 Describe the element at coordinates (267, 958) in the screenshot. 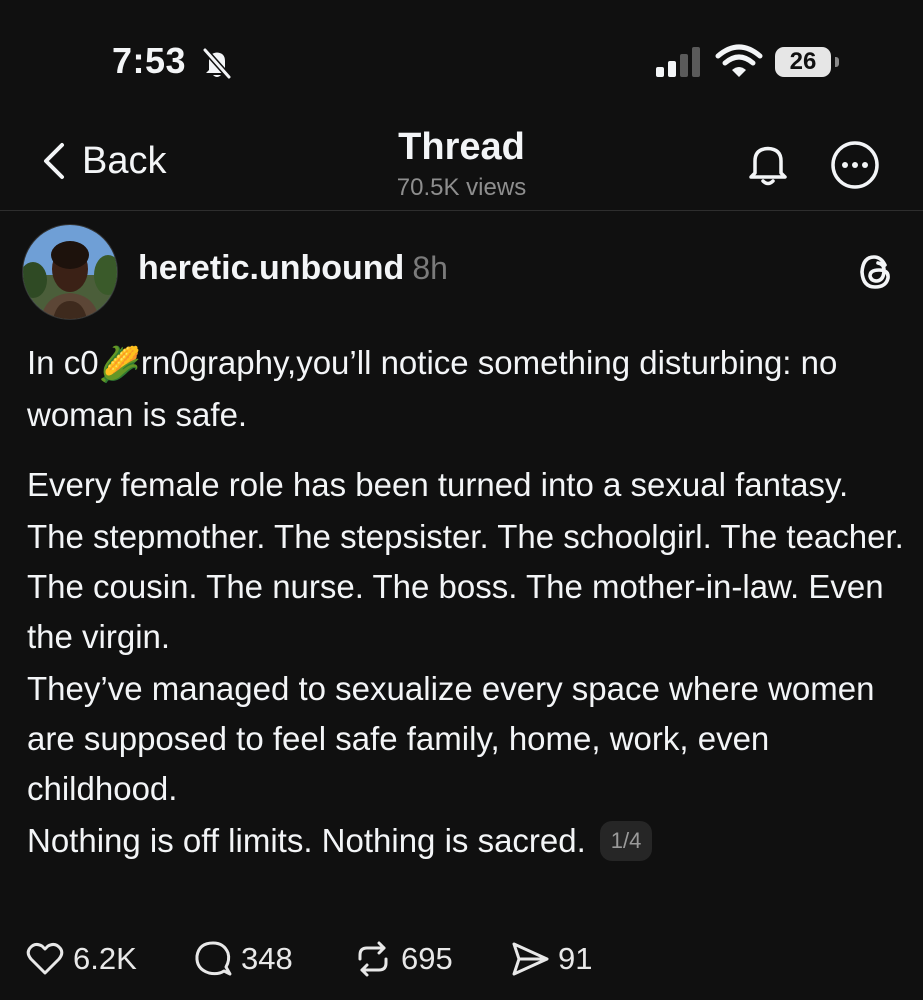

I see `reply-count: 348` at that location.